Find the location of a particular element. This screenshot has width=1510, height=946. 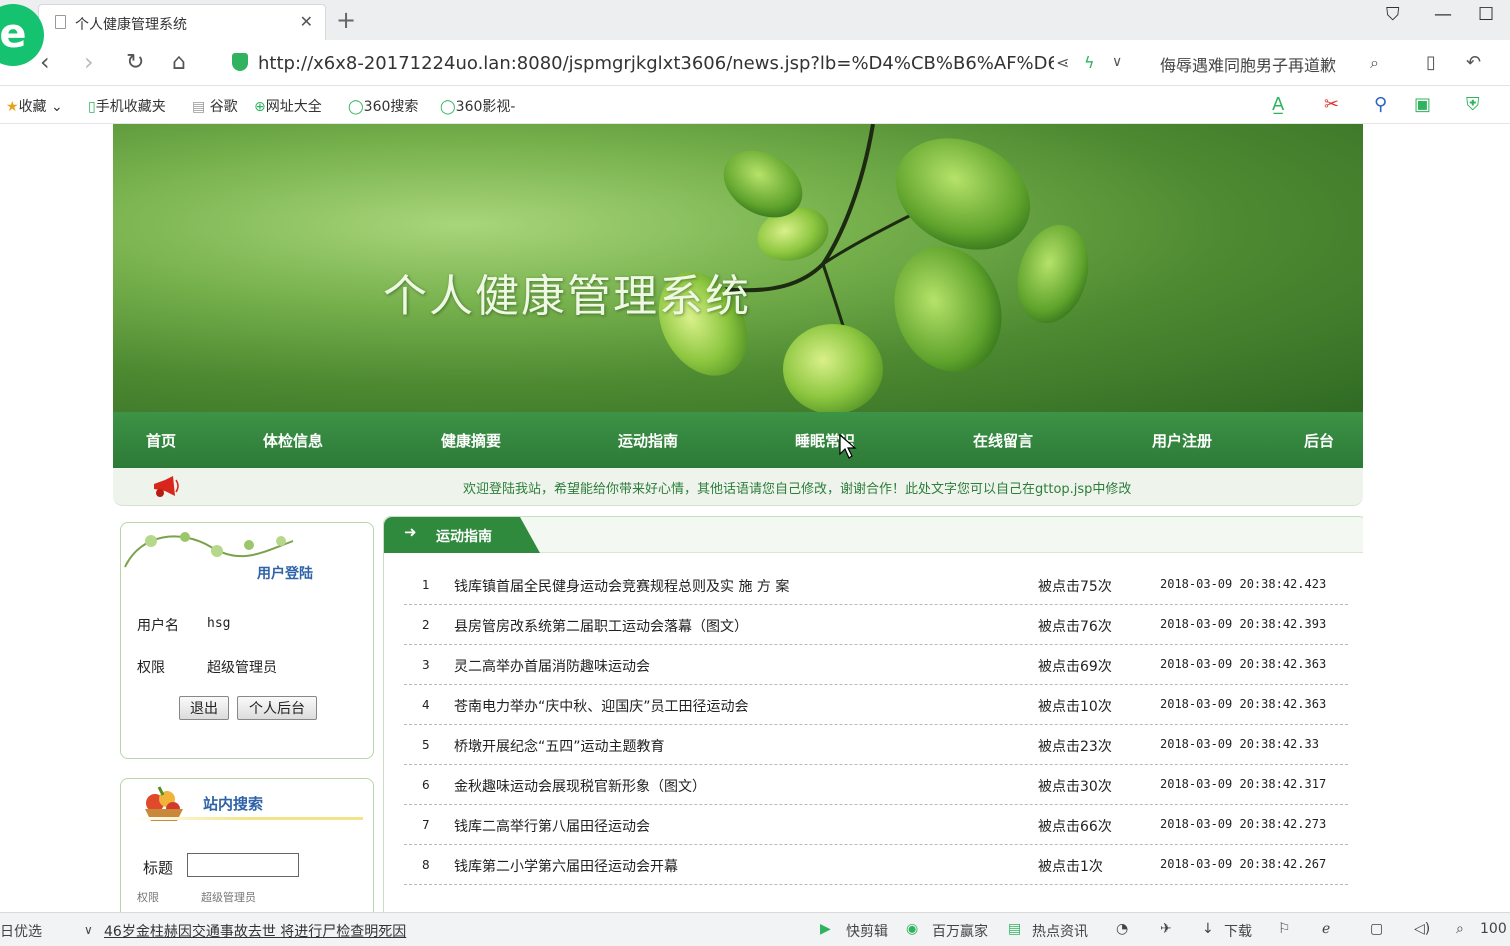

section-title: 运动指南 is located at coordinates (464, 537).